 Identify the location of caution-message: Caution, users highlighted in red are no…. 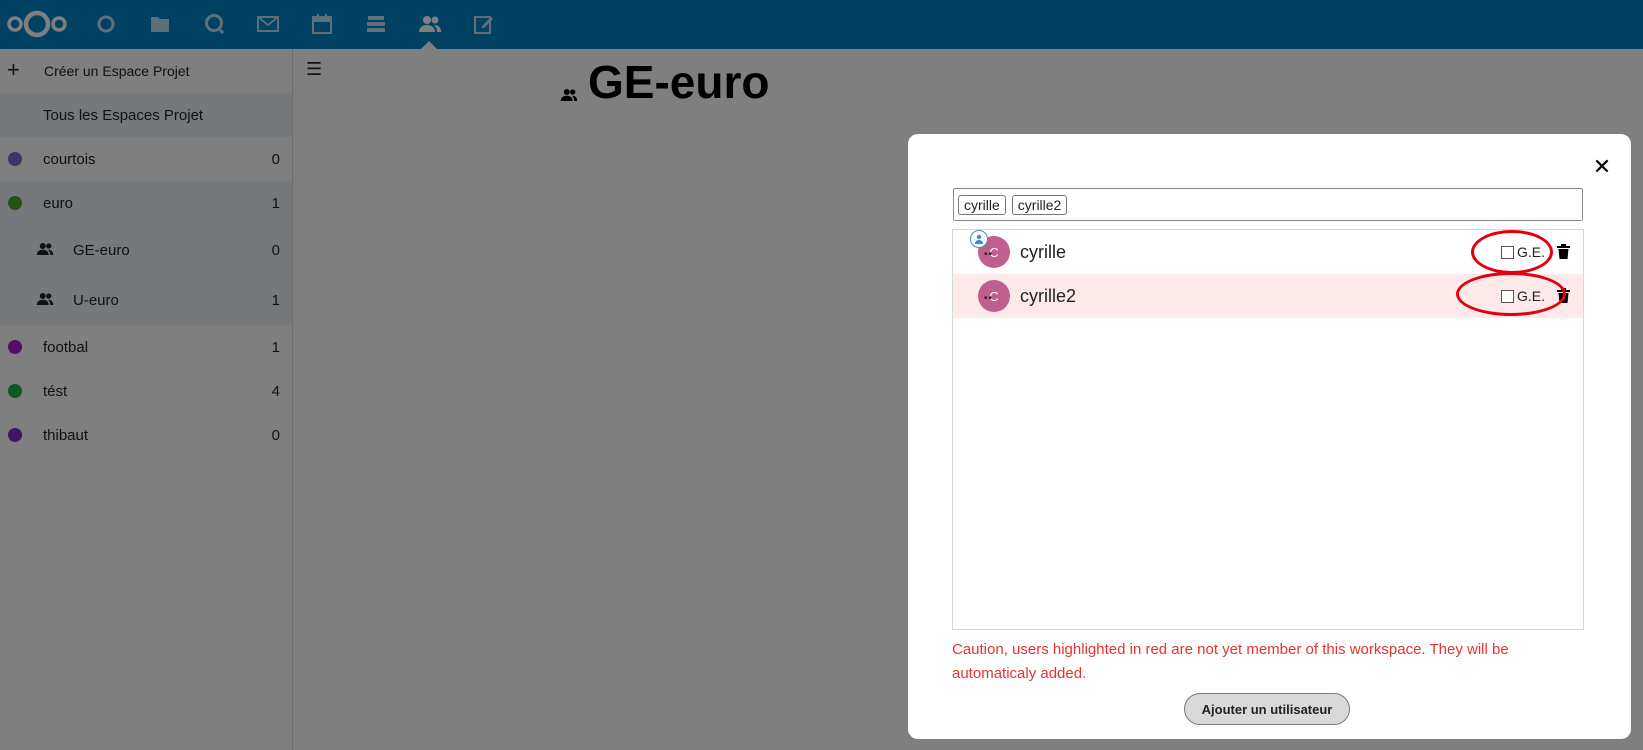
(1230, 661).